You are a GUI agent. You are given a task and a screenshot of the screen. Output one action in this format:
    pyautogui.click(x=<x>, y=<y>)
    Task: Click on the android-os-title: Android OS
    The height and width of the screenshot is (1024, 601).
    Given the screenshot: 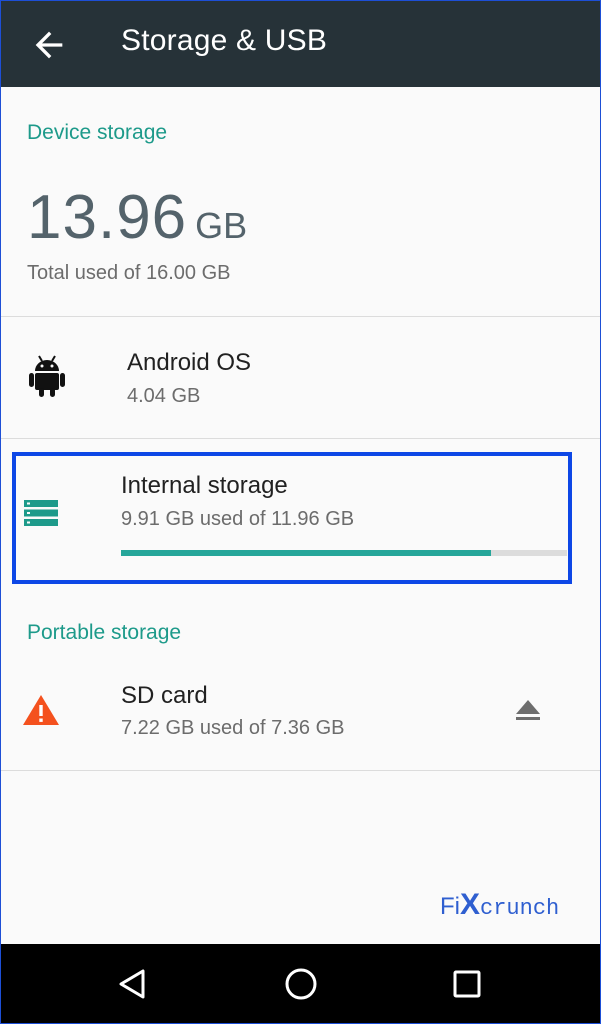 What is the action you would take?
    pyautogui.click(x=189, y=362)
    